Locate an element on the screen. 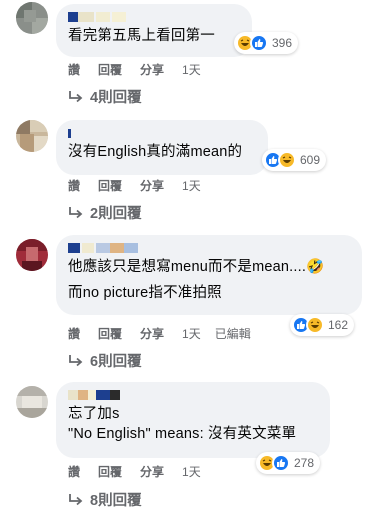  comment-text: 看完第五馬上看回第一 is located at coordinates (141, 36).